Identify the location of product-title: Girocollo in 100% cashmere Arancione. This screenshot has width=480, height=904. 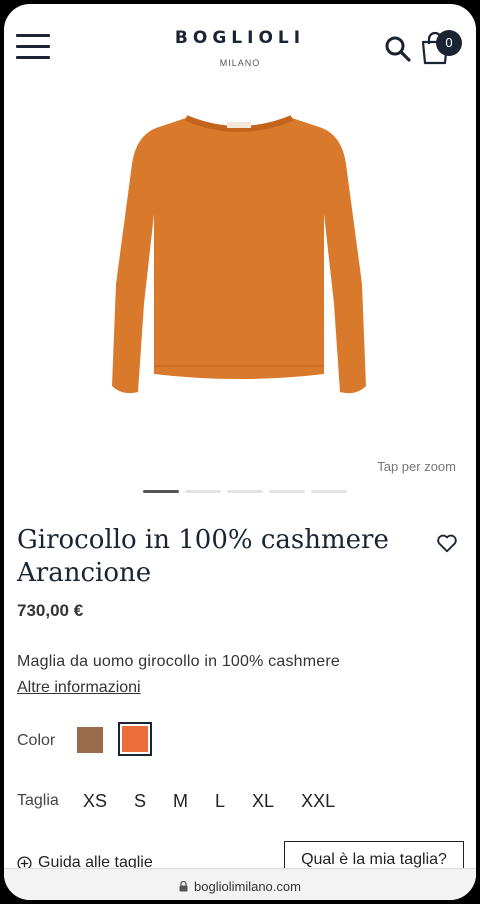
(203, 556).